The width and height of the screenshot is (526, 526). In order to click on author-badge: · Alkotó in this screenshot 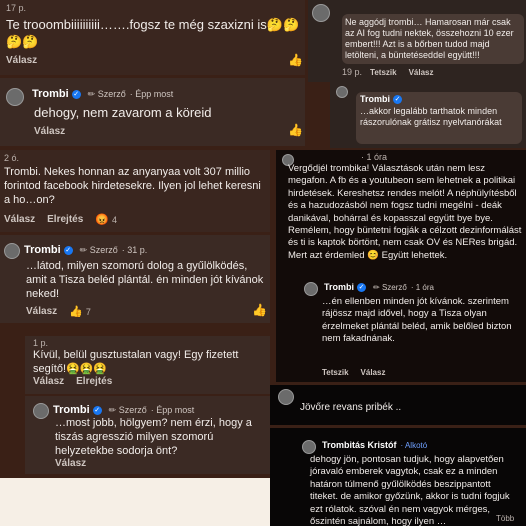, I will do `click(414, 445)`.